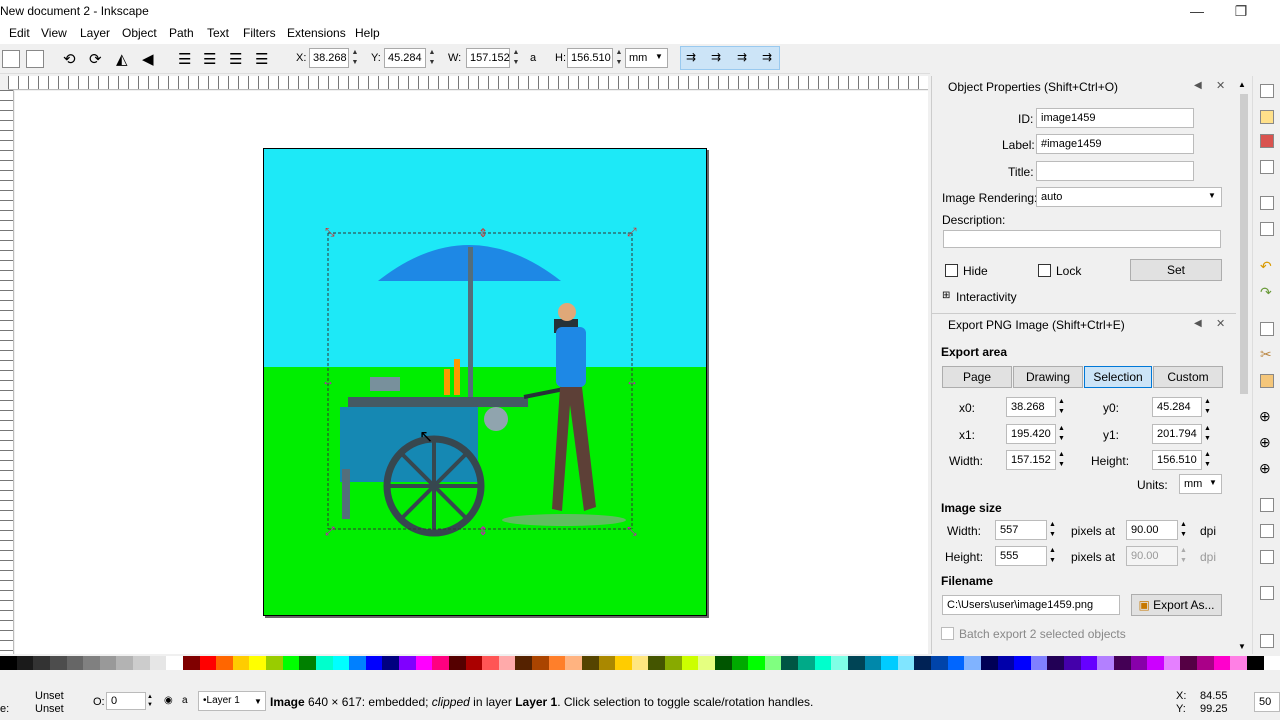  I want to click on x0-input: 38.268, so click(1031, 407).